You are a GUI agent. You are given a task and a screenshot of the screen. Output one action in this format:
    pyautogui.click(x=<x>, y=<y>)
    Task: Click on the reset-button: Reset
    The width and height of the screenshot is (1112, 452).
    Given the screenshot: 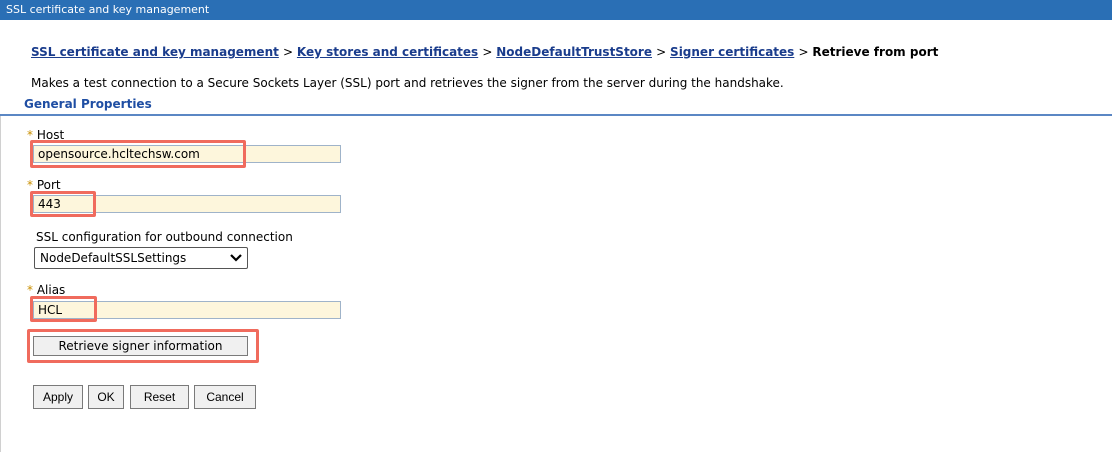 What is the action you would take?
    pyautogui.click(x=159, y=397)
    